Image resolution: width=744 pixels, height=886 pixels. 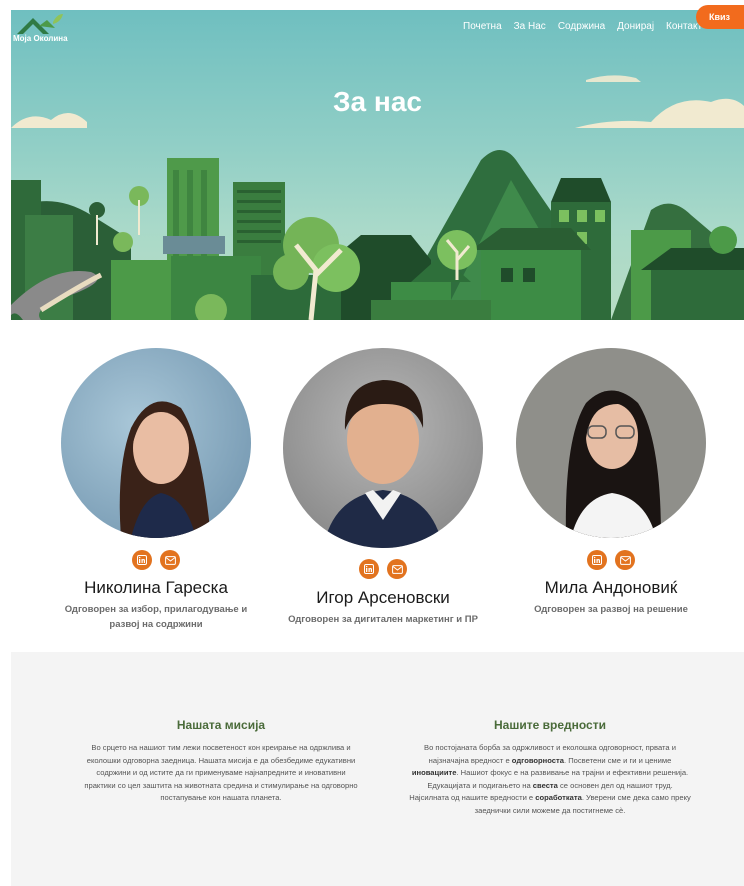 What do you see at coordinates (558, 798) in the screenshot?
I see `values-keyword: соработката` at bounding box center [558, 798].